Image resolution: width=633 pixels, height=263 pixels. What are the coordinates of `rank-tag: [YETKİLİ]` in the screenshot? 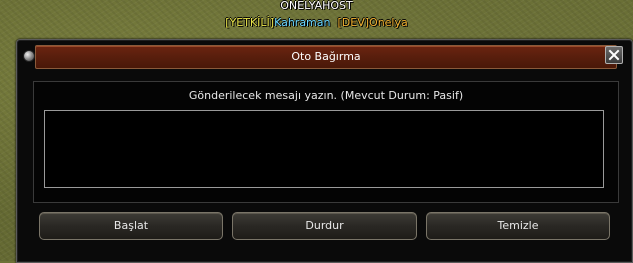 It's located at (250, 22).